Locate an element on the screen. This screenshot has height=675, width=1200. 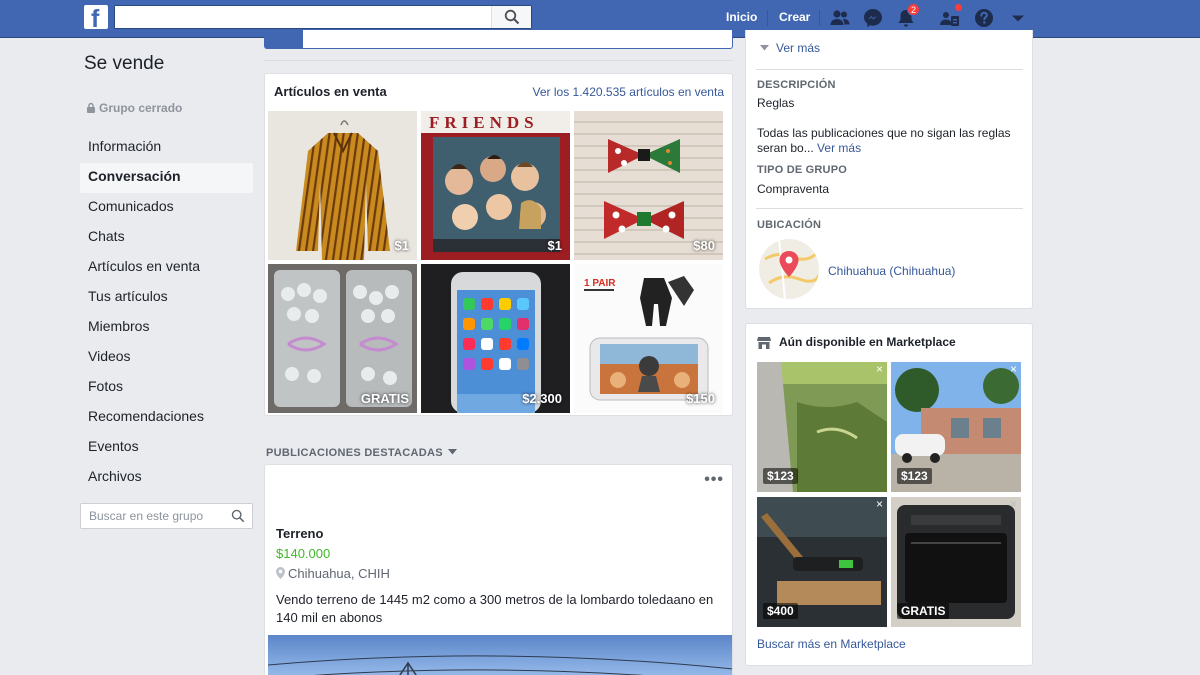
groups-badge-dot is located at coordinates (958, 7).